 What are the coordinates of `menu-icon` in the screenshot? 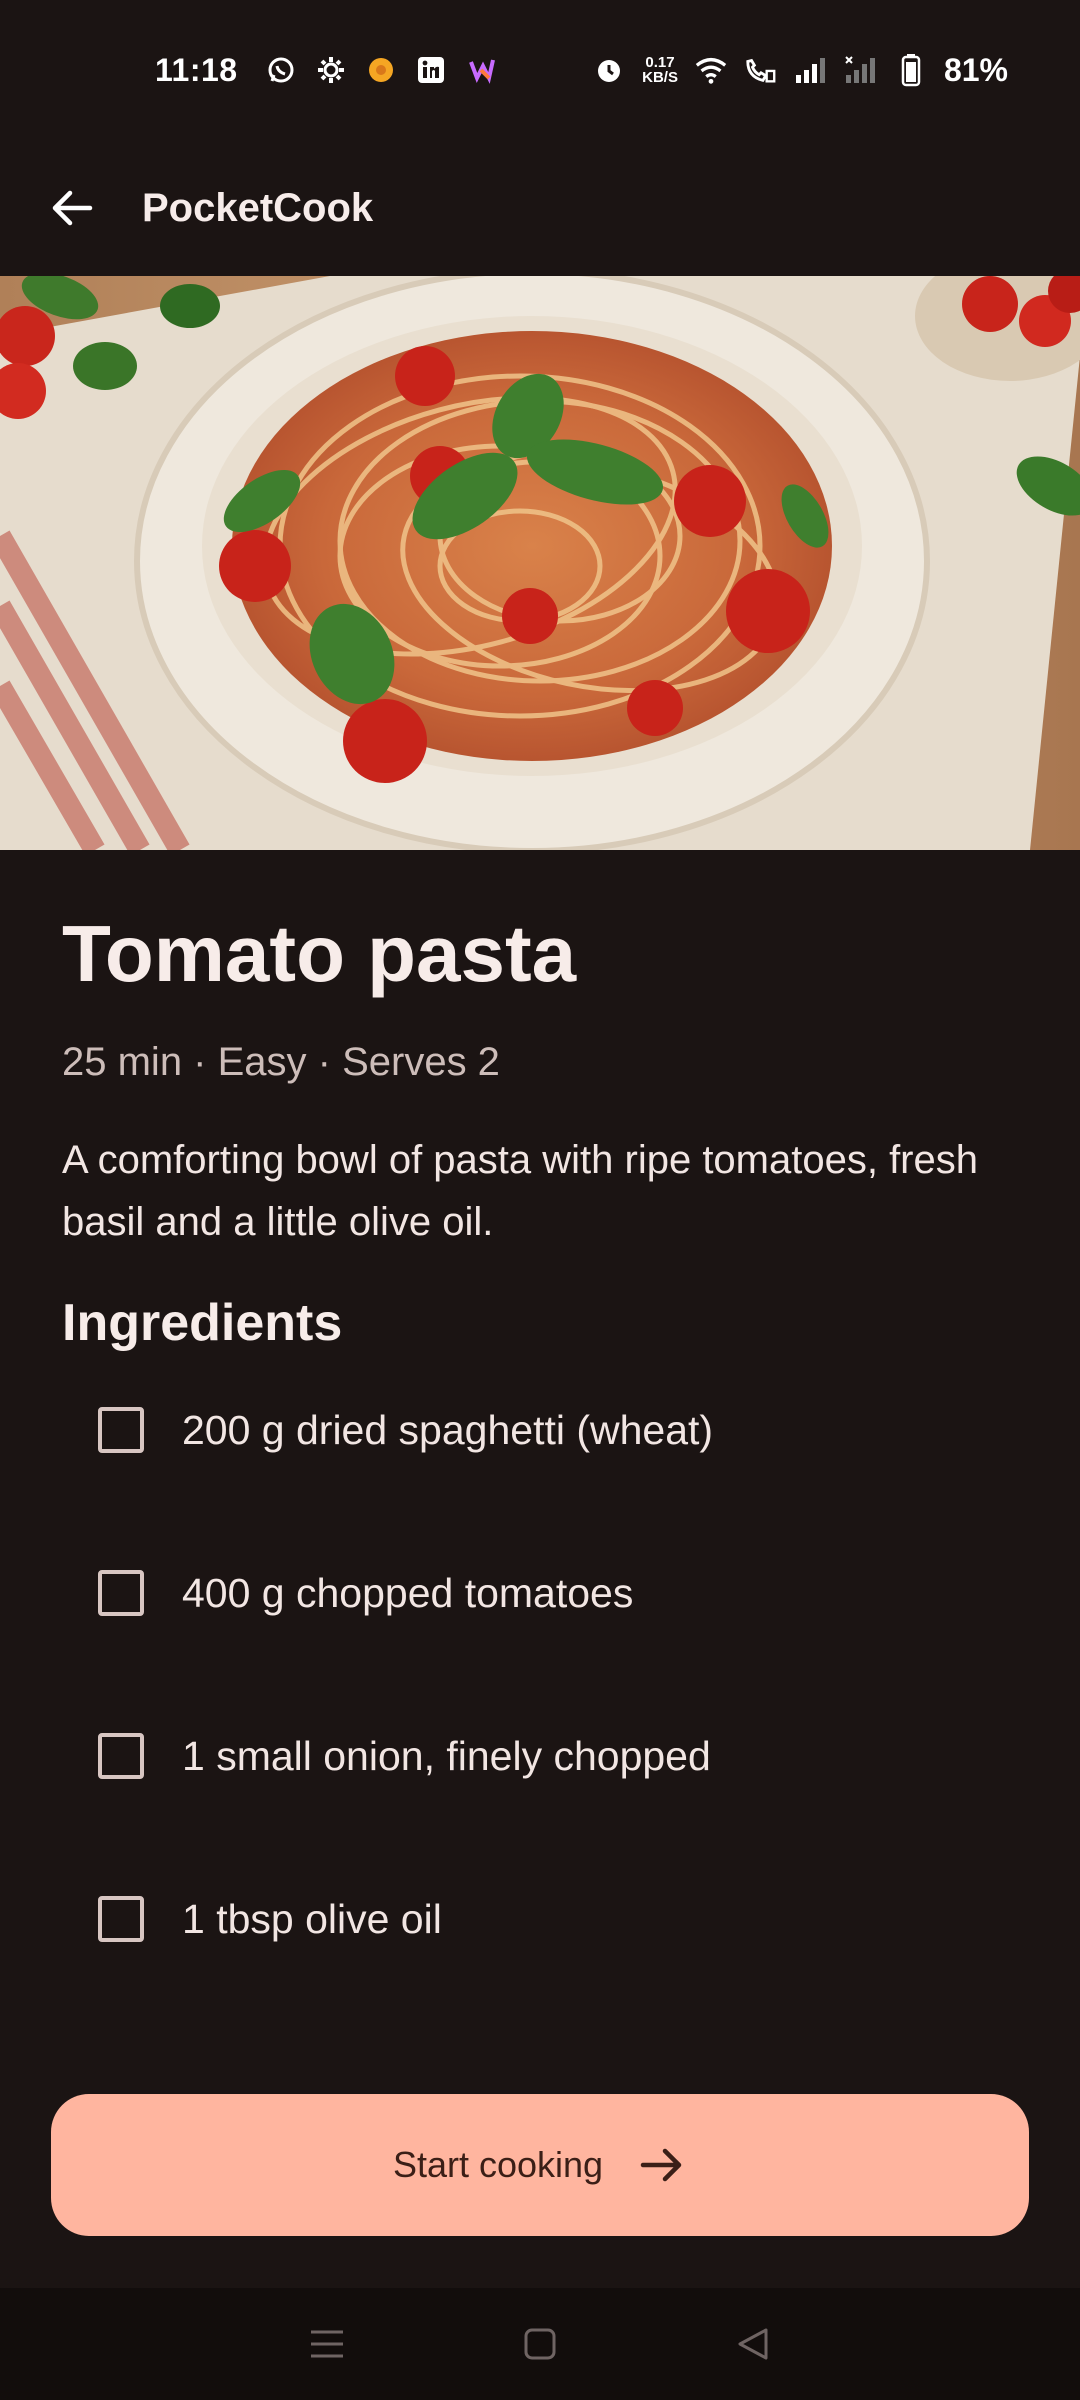 It's located at (326, 2344).